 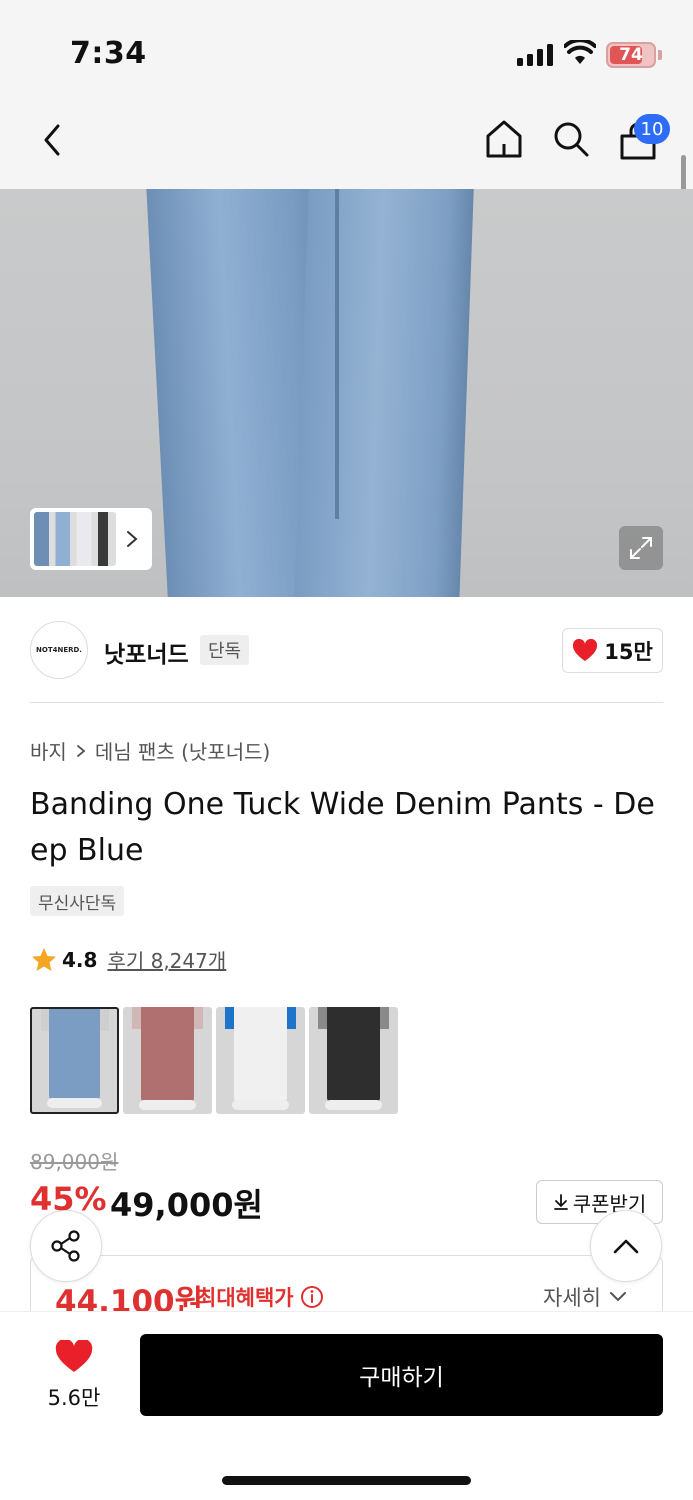 I want to click on battery-level: 74, so click(x=631, y=55).